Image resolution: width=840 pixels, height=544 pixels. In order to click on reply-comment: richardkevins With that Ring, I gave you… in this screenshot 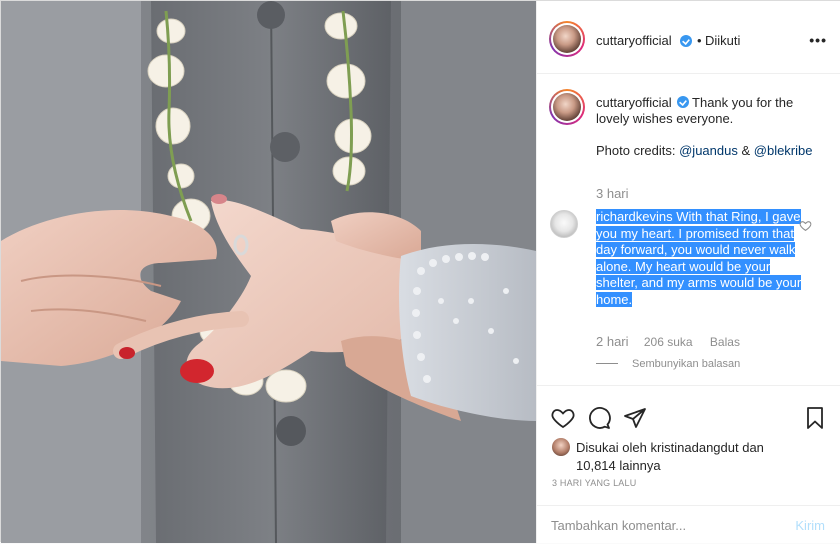, I will do `click(700, 258)`.